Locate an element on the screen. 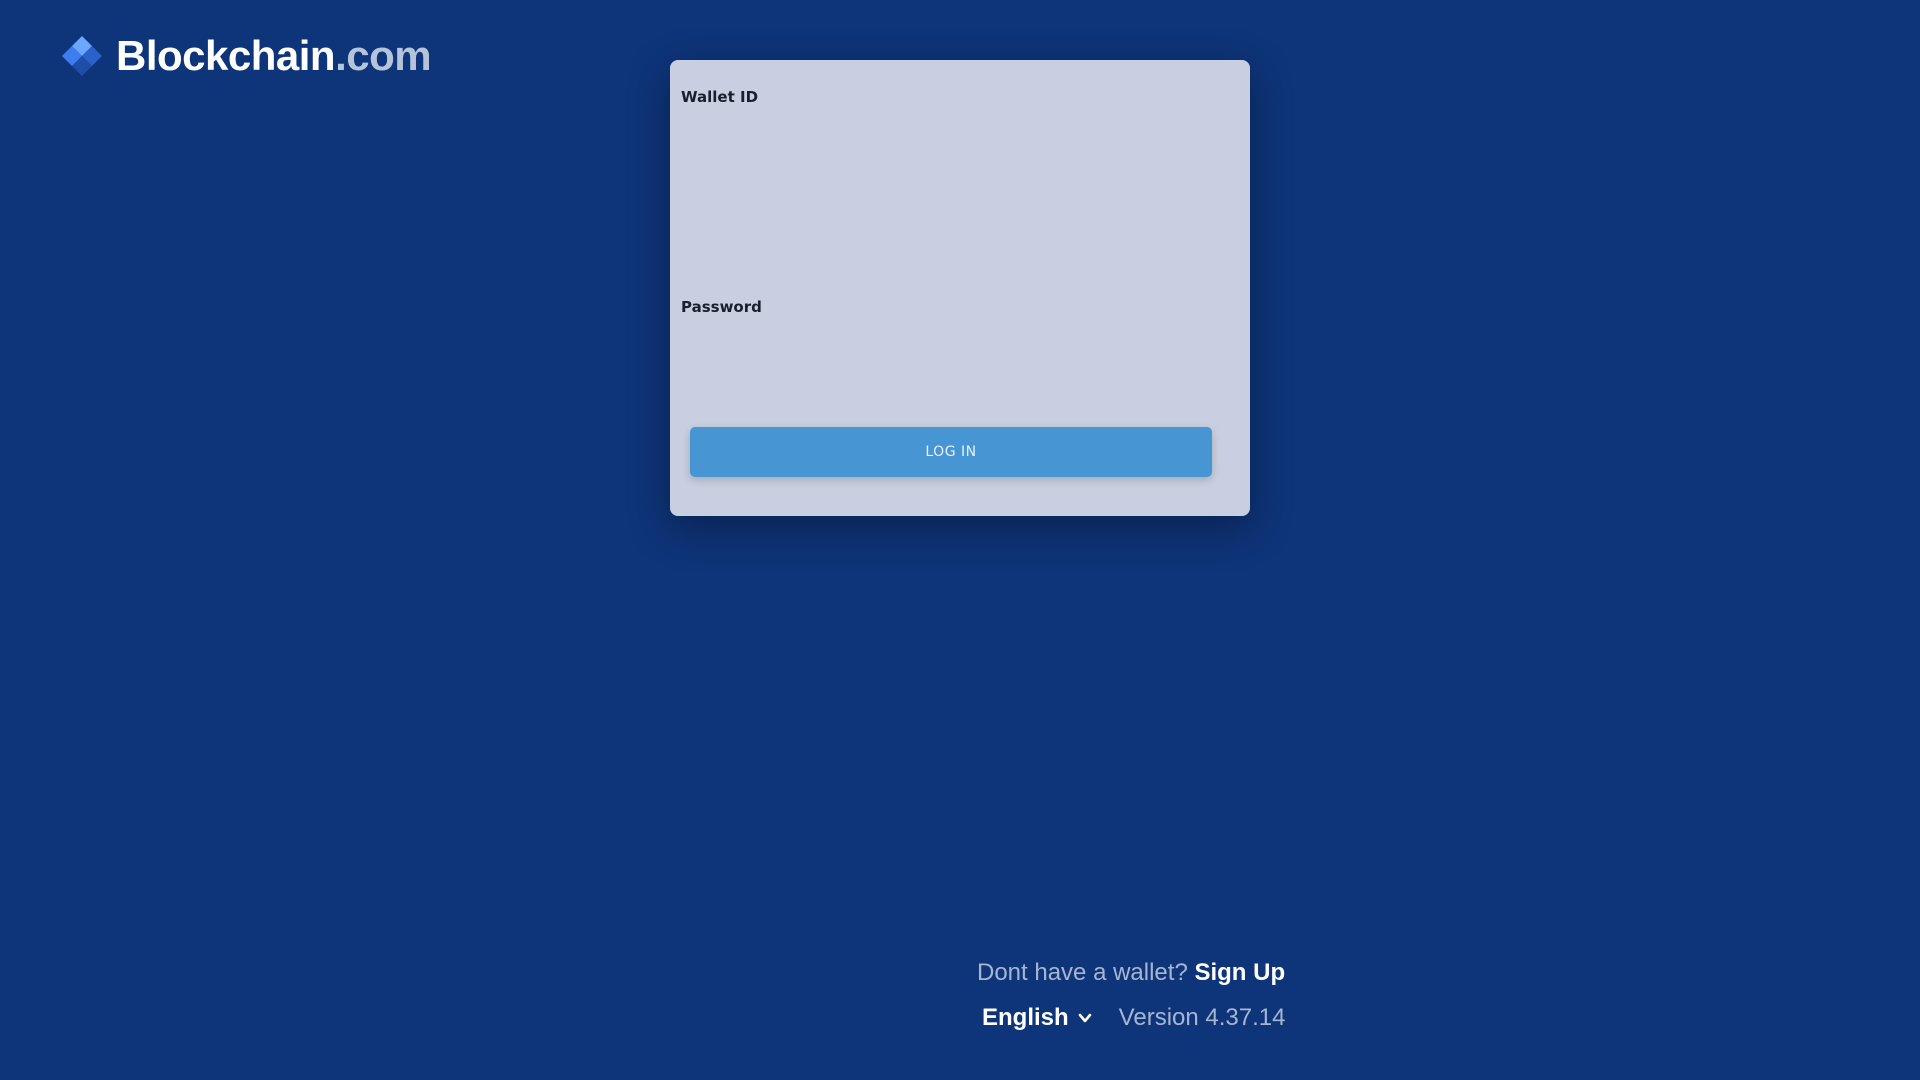 The height and width of the screenshot is (1080, 1920). blockchain-logo-icon is located at coordinates (82, 56).